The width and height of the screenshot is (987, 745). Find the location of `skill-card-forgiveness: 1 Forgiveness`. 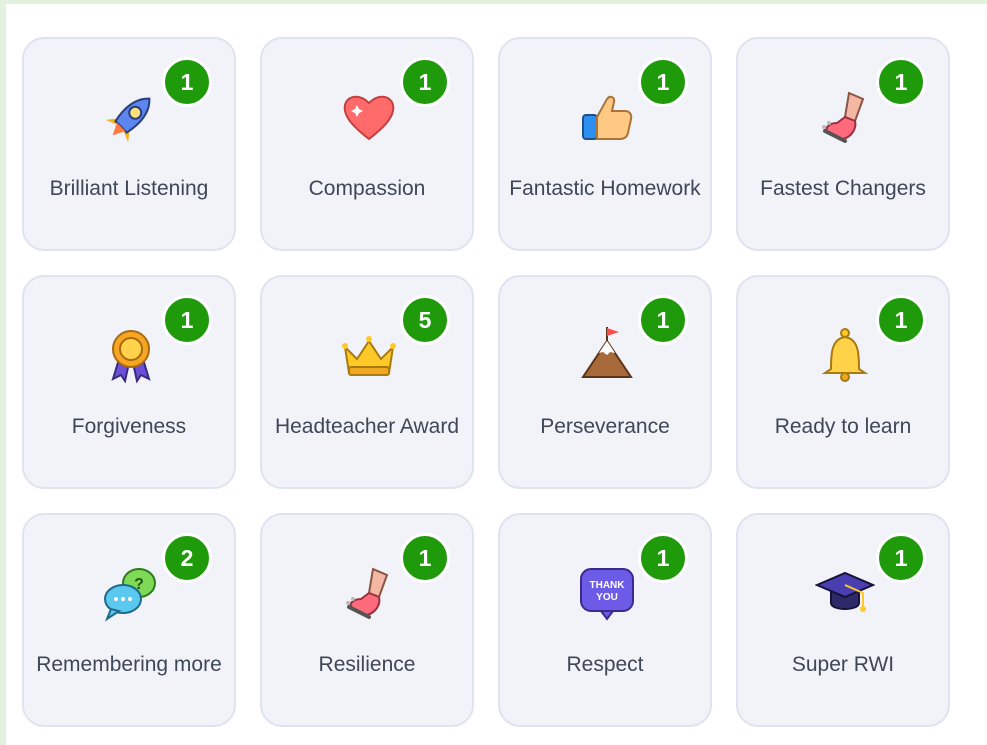

skill-card-forgiveness: 1 Forgiveness is located at coordinates (129, 382).